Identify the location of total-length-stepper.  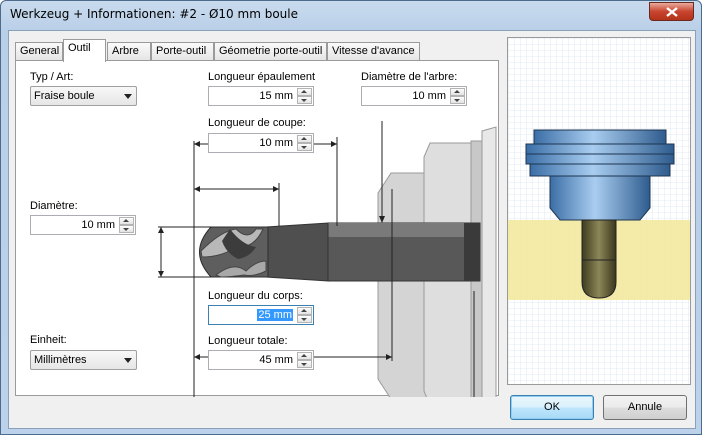
(304, 360).